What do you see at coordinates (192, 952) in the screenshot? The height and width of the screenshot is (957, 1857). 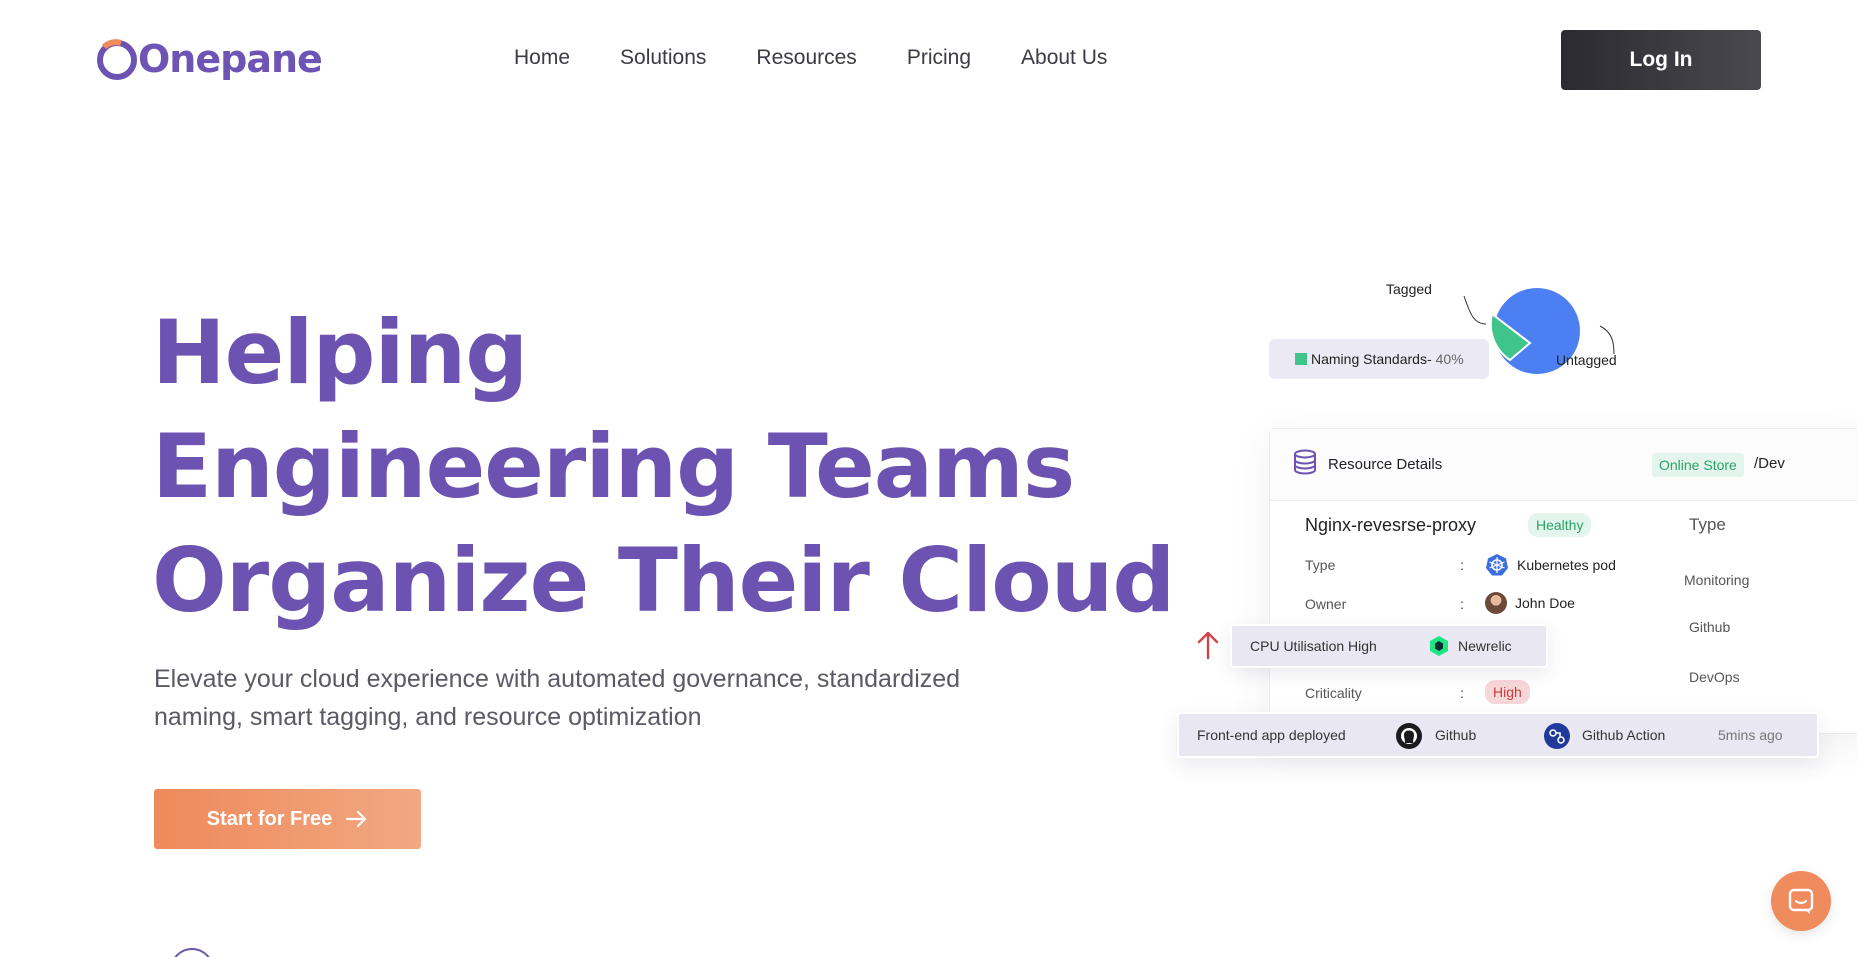 I see `scroll-indicator-icon` at bounding box center [192, 952].